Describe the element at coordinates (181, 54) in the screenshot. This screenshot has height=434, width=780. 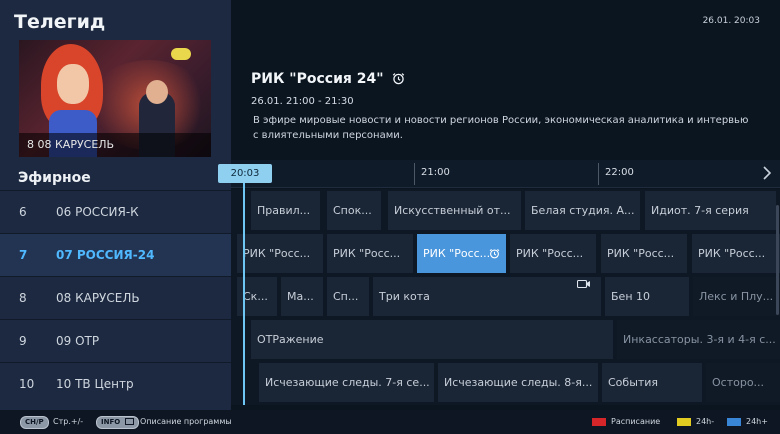
I see `channel-logo-icon` at that location.